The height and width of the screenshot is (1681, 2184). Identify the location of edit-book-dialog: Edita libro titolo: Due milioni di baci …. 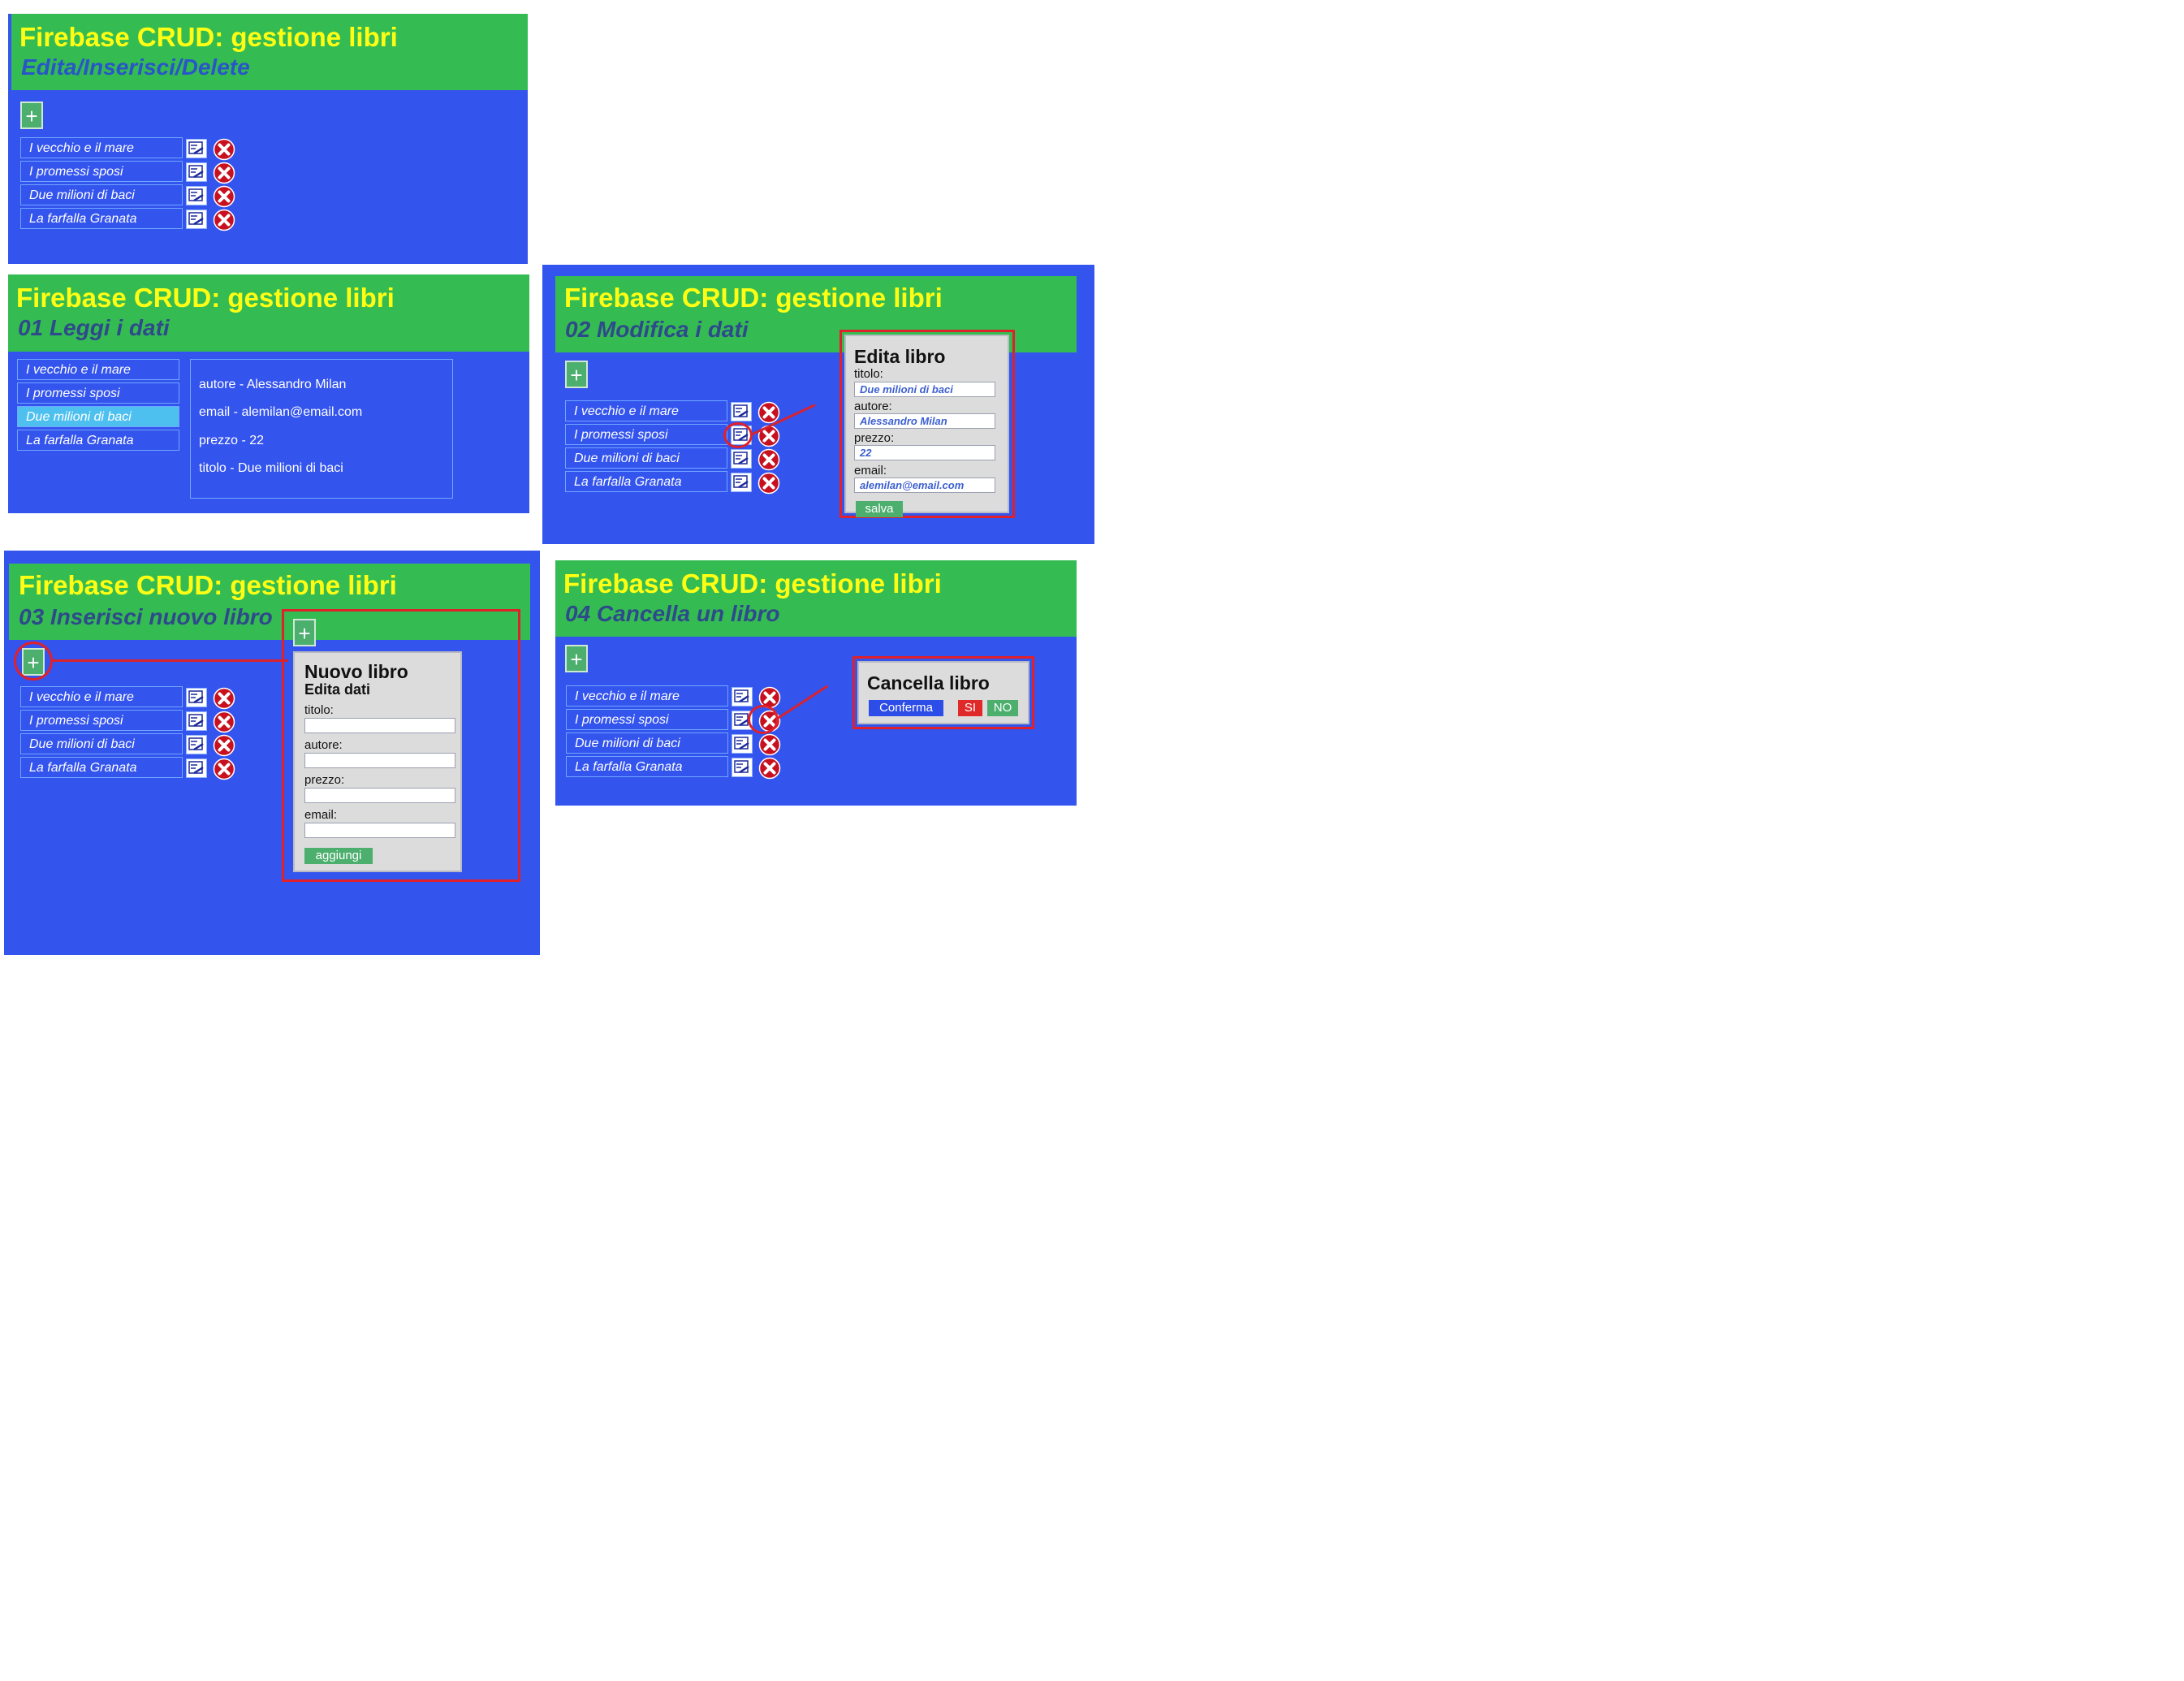
(926, 426).